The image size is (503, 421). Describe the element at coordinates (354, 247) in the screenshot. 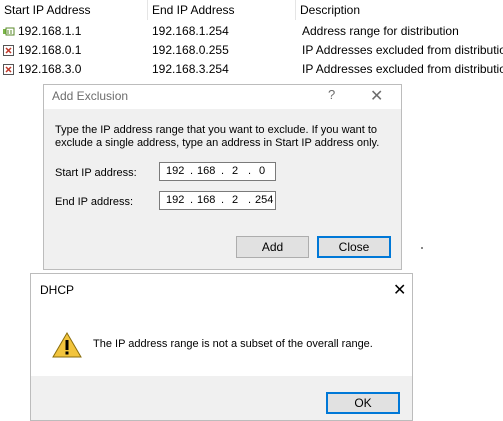

I see `close-button: Close` at that location.